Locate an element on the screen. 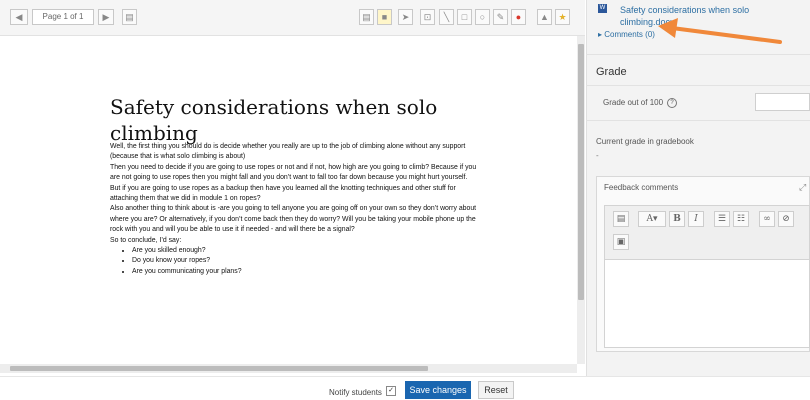 The height and width of the screenshot is (400, 810). stamp-tool-button: ⊡ is located at coordinates (427, 17).